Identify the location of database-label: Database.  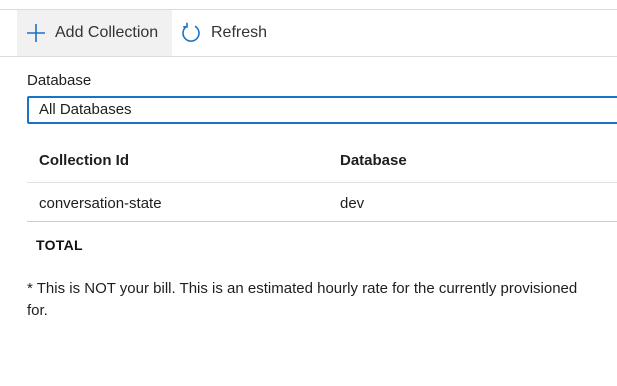
(59, 80).